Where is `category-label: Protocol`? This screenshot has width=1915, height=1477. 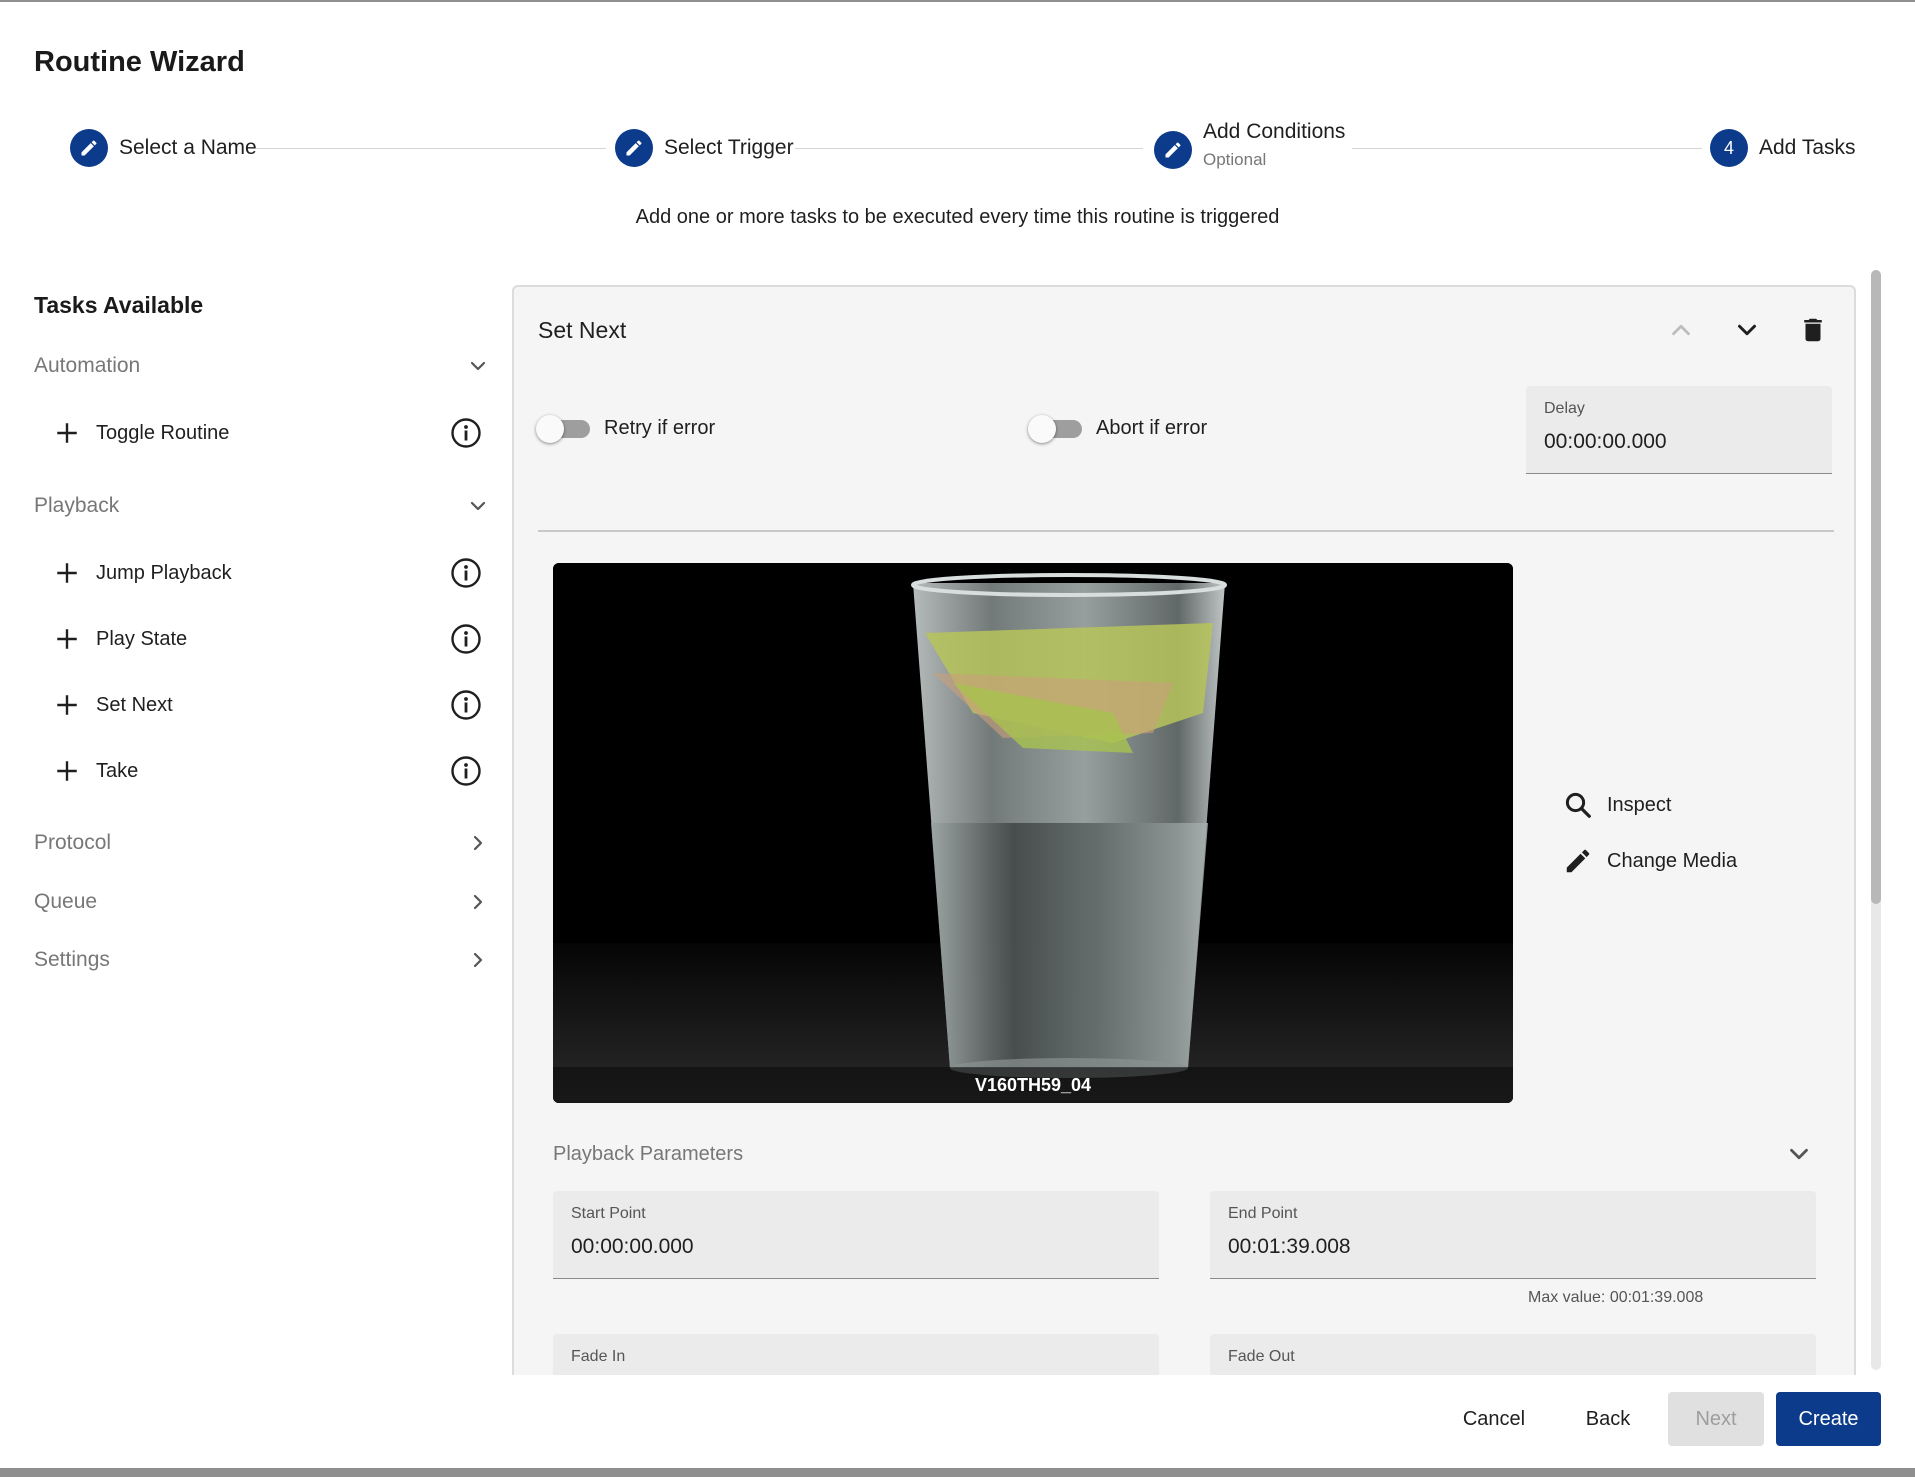 category-label: Protocol is located at coordinates (73, 842).